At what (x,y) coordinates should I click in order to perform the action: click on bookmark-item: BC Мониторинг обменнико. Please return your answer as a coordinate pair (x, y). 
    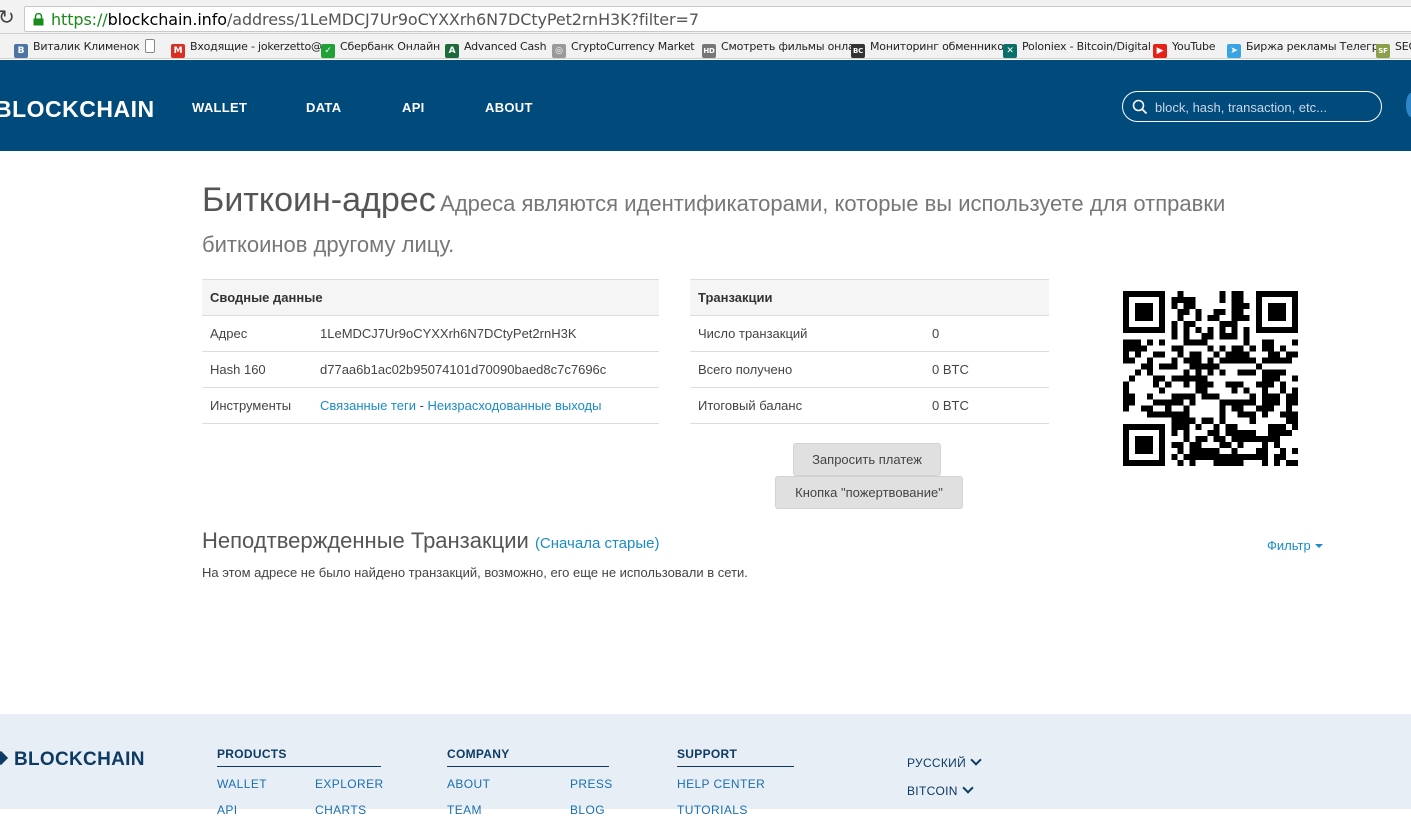
    Looking at the image, I should click on (927, 48).